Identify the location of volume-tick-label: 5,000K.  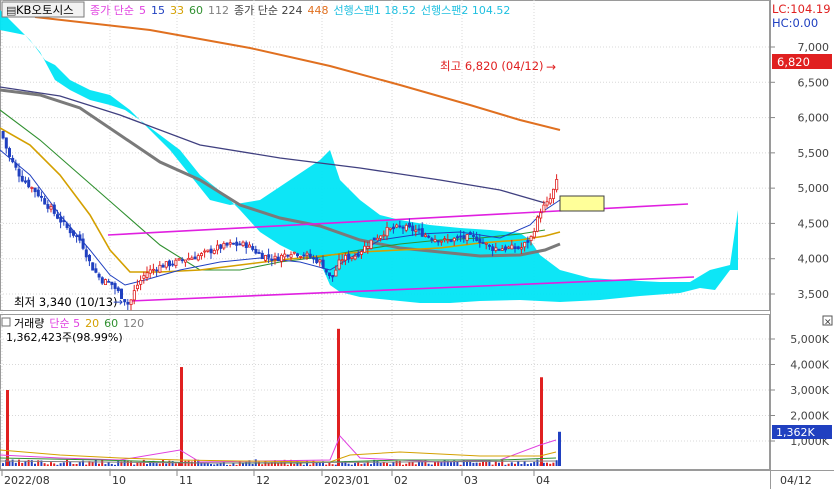
(809, 339).